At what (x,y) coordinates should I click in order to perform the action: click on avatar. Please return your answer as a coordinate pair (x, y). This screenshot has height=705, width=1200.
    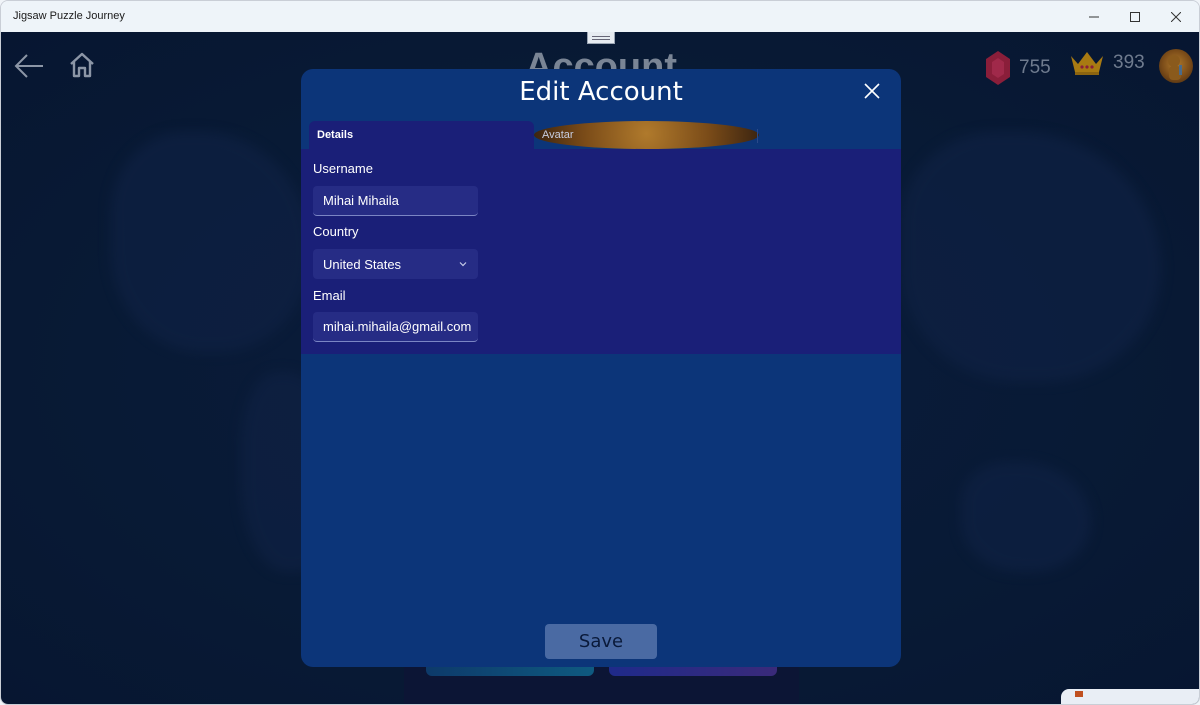
    Looking at the image, I should click on (1176, 66).